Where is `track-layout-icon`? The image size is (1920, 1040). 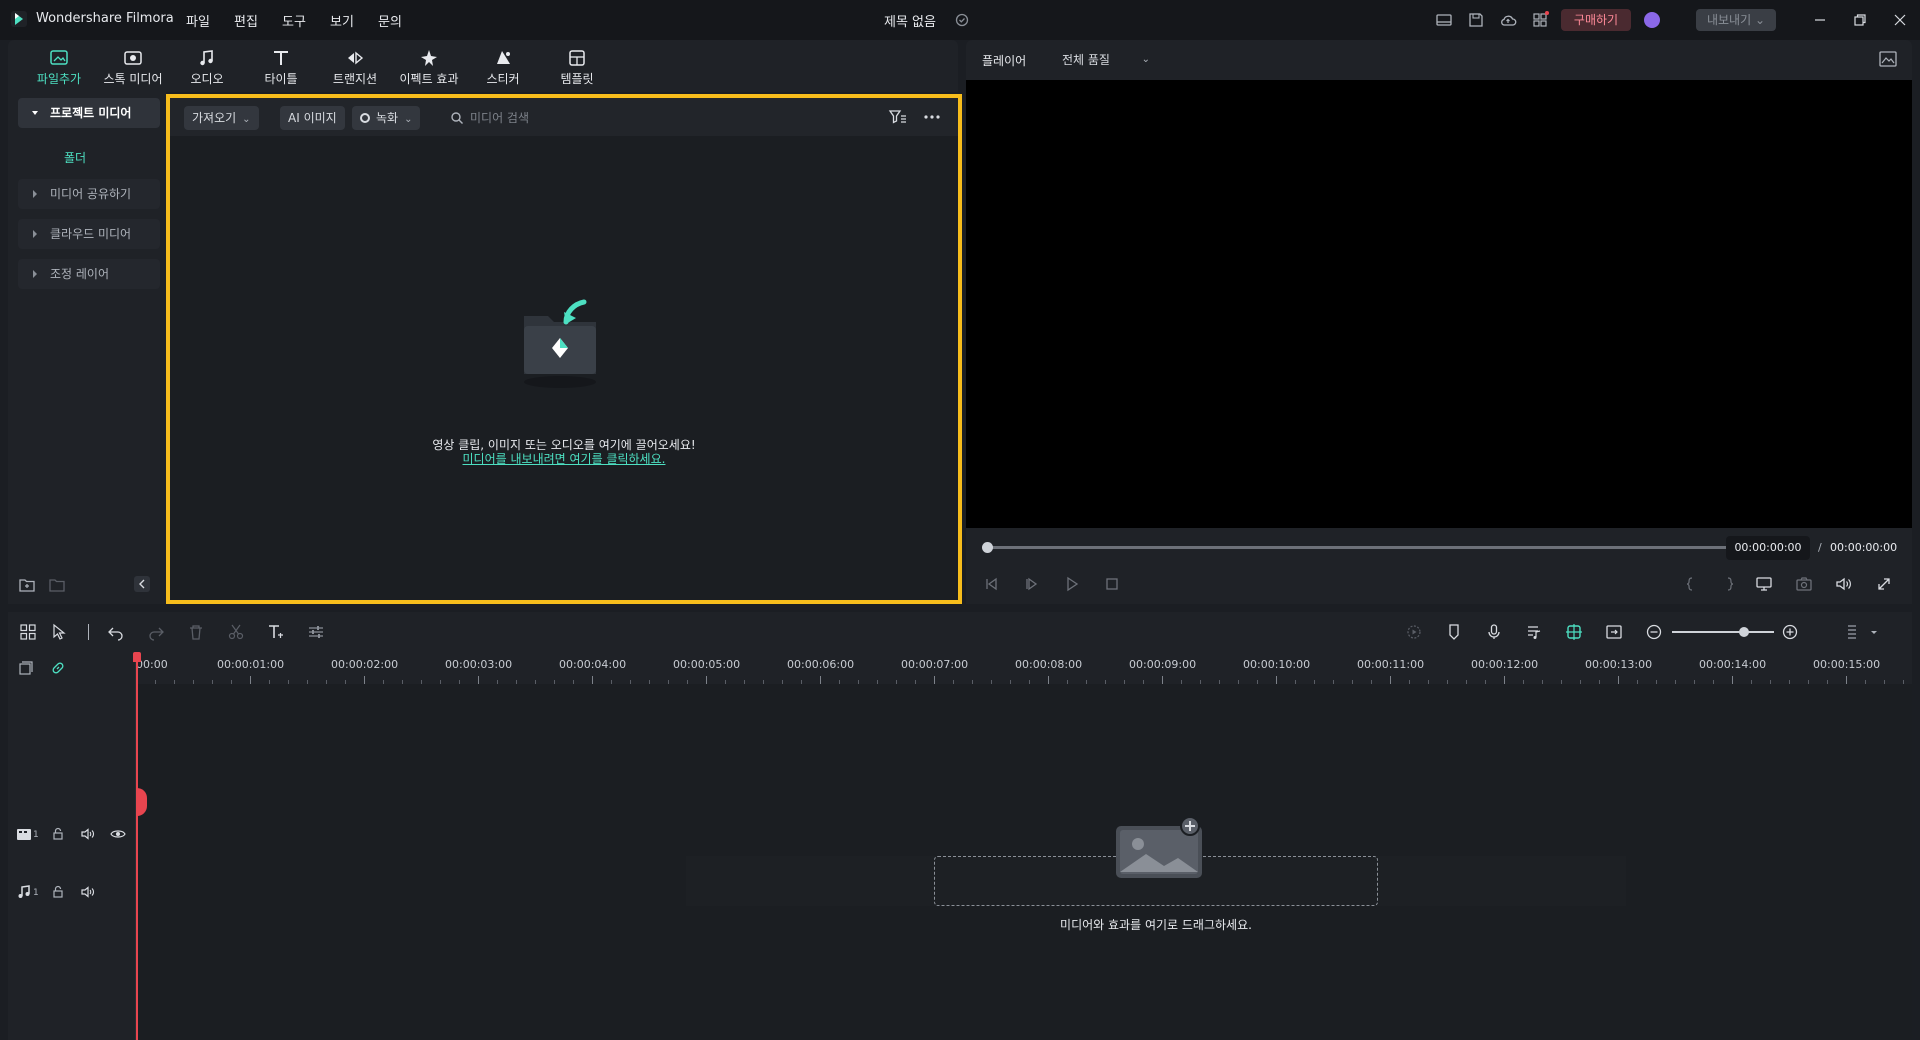 track-layout-icon is located at coordinates (1852, 632).